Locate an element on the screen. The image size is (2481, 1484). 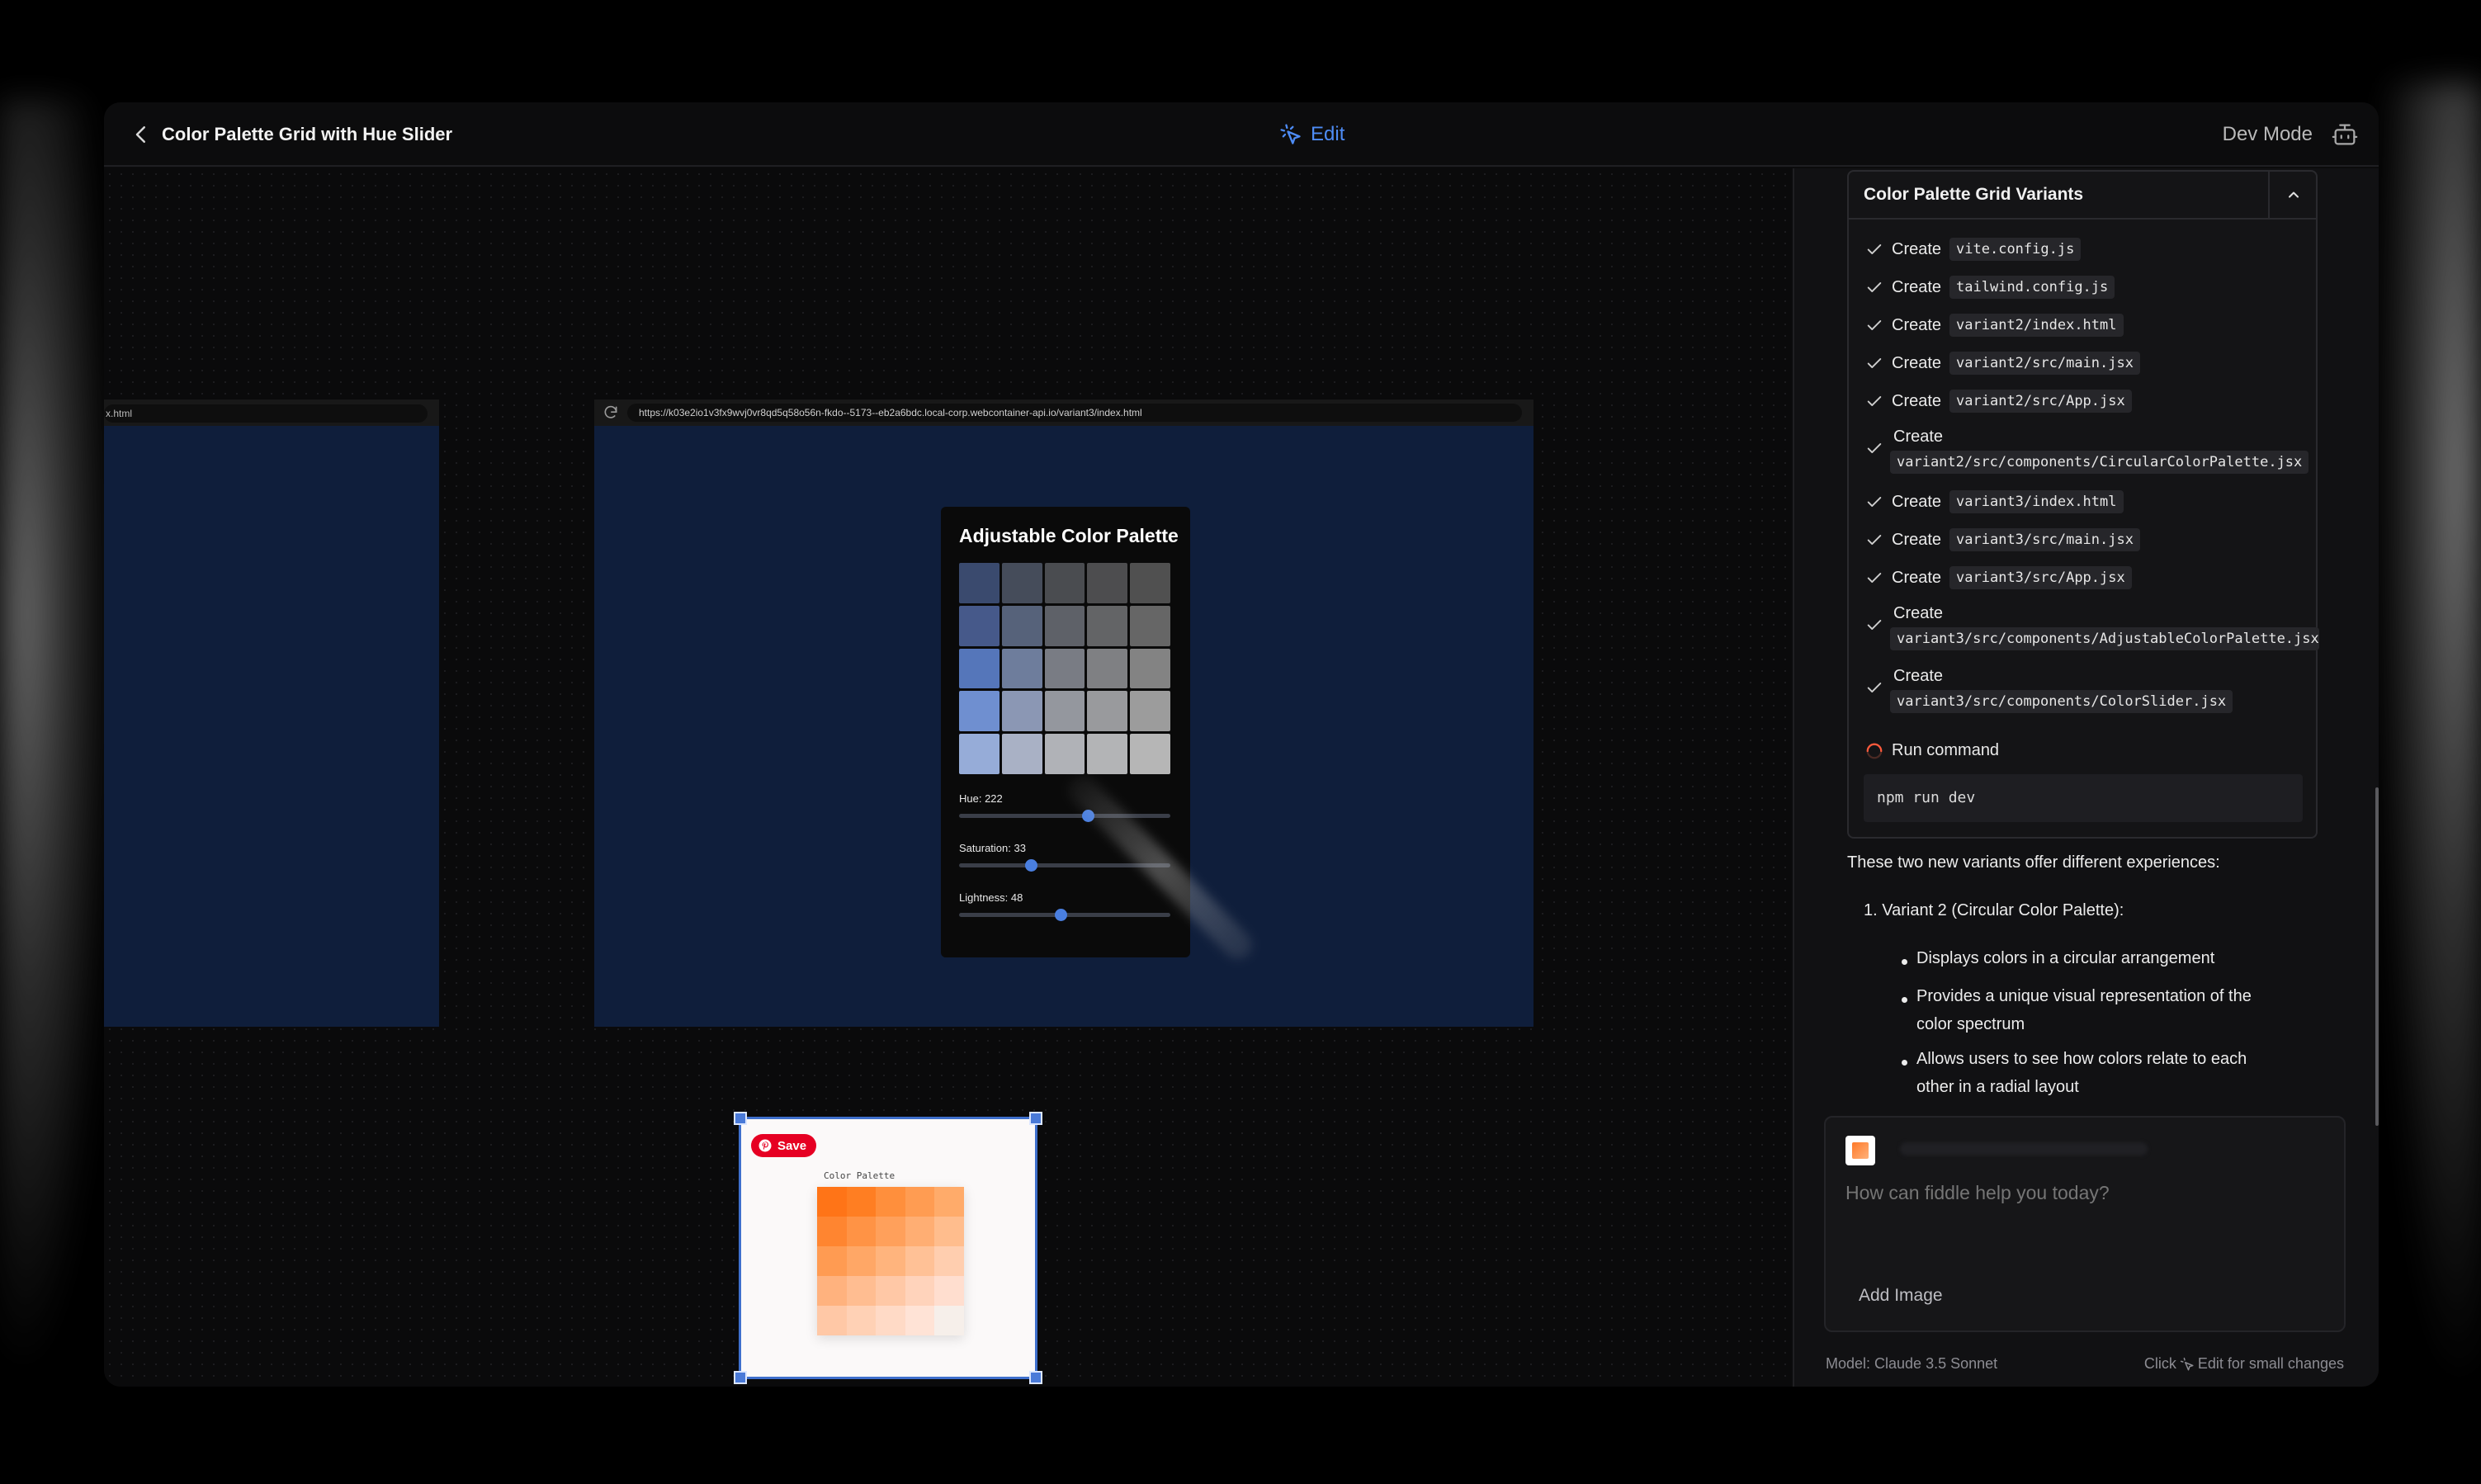
step-item: Create variant2/src/main.jsx is located at coordinates (2002, 363).